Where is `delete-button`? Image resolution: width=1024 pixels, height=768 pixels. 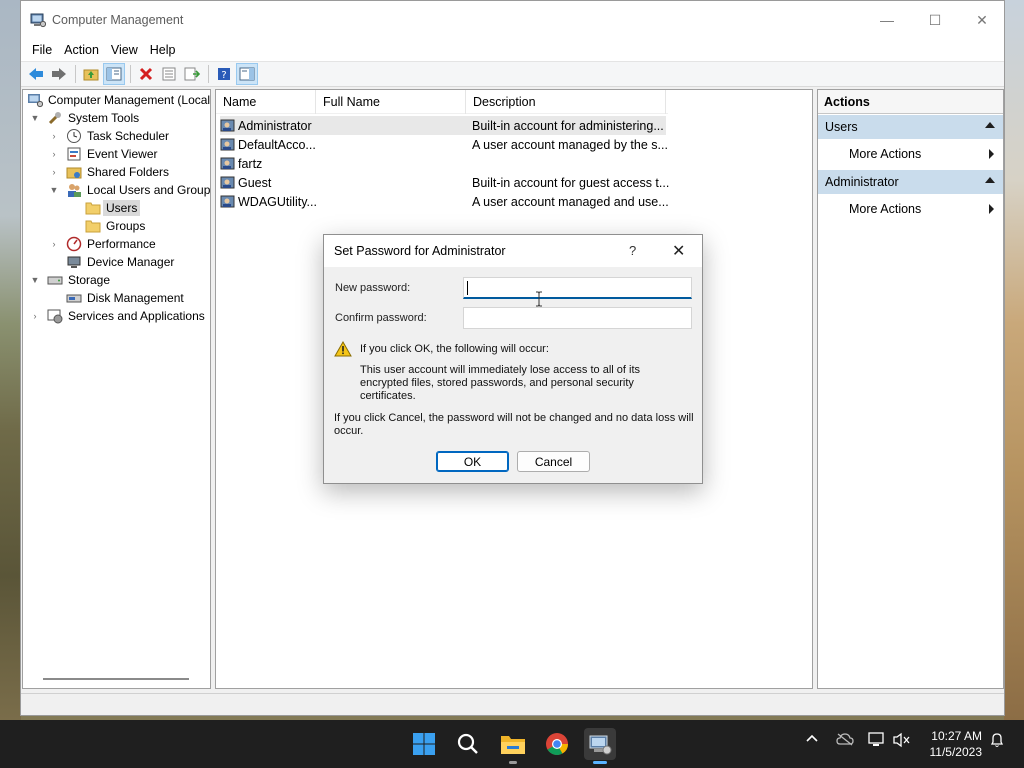
delete-button is located at coordinates (146, 74).